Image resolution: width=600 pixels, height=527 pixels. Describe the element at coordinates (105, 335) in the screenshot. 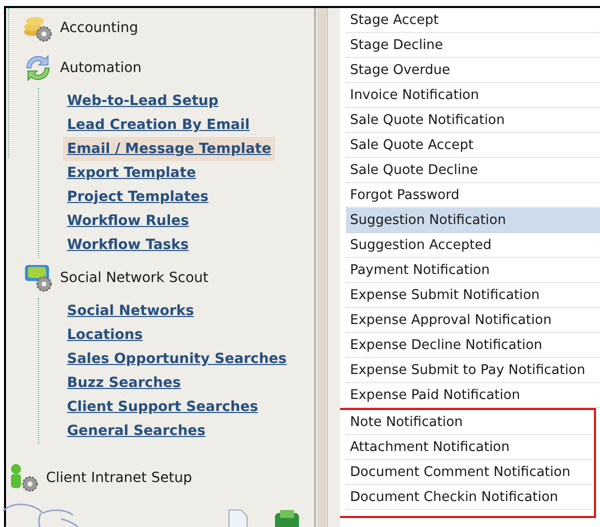

I see `sidebar-link: Locations` at that location.